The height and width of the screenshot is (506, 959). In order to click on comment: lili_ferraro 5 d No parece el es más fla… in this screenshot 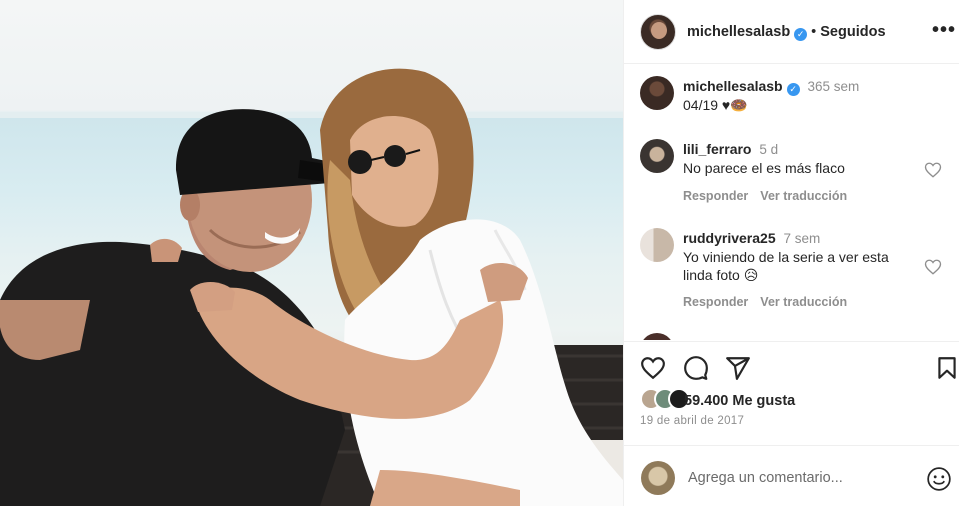, I will do `click(798, 158)`.